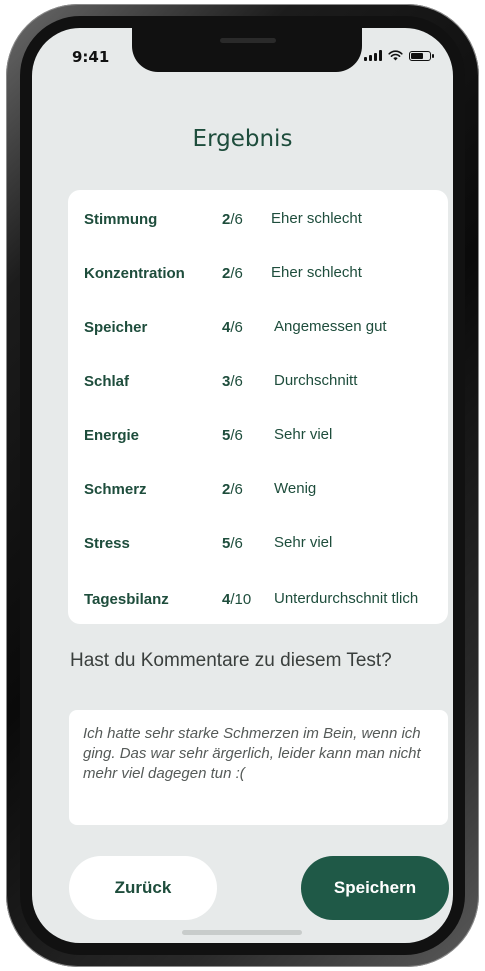 This screenshot has width=485, height=971. Describe the element at coordinates (258, 435) in the screenshot. I see `result-row-energie: Energie 5/6 Sehr viel` at that location.